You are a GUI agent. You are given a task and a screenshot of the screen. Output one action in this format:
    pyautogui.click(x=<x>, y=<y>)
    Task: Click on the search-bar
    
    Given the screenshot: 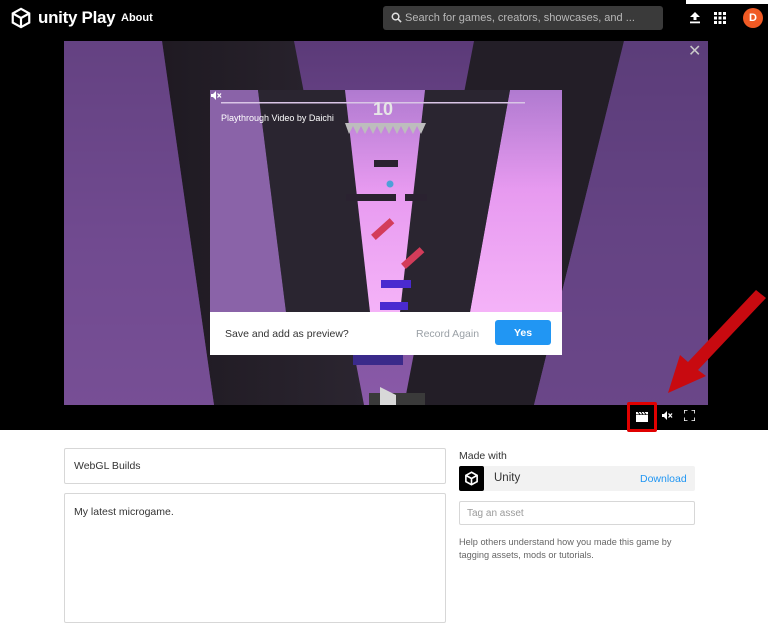 What is the action you would take?
    pyautogui.click(x=523, y=18)
    